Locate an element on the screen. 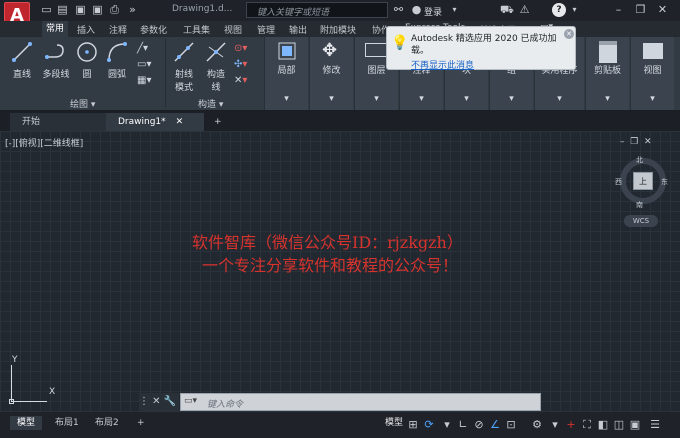 The width and height of the screenshot is (680, 438). settings-gear-icon: ⚙ is located at coordinates (537, 425).